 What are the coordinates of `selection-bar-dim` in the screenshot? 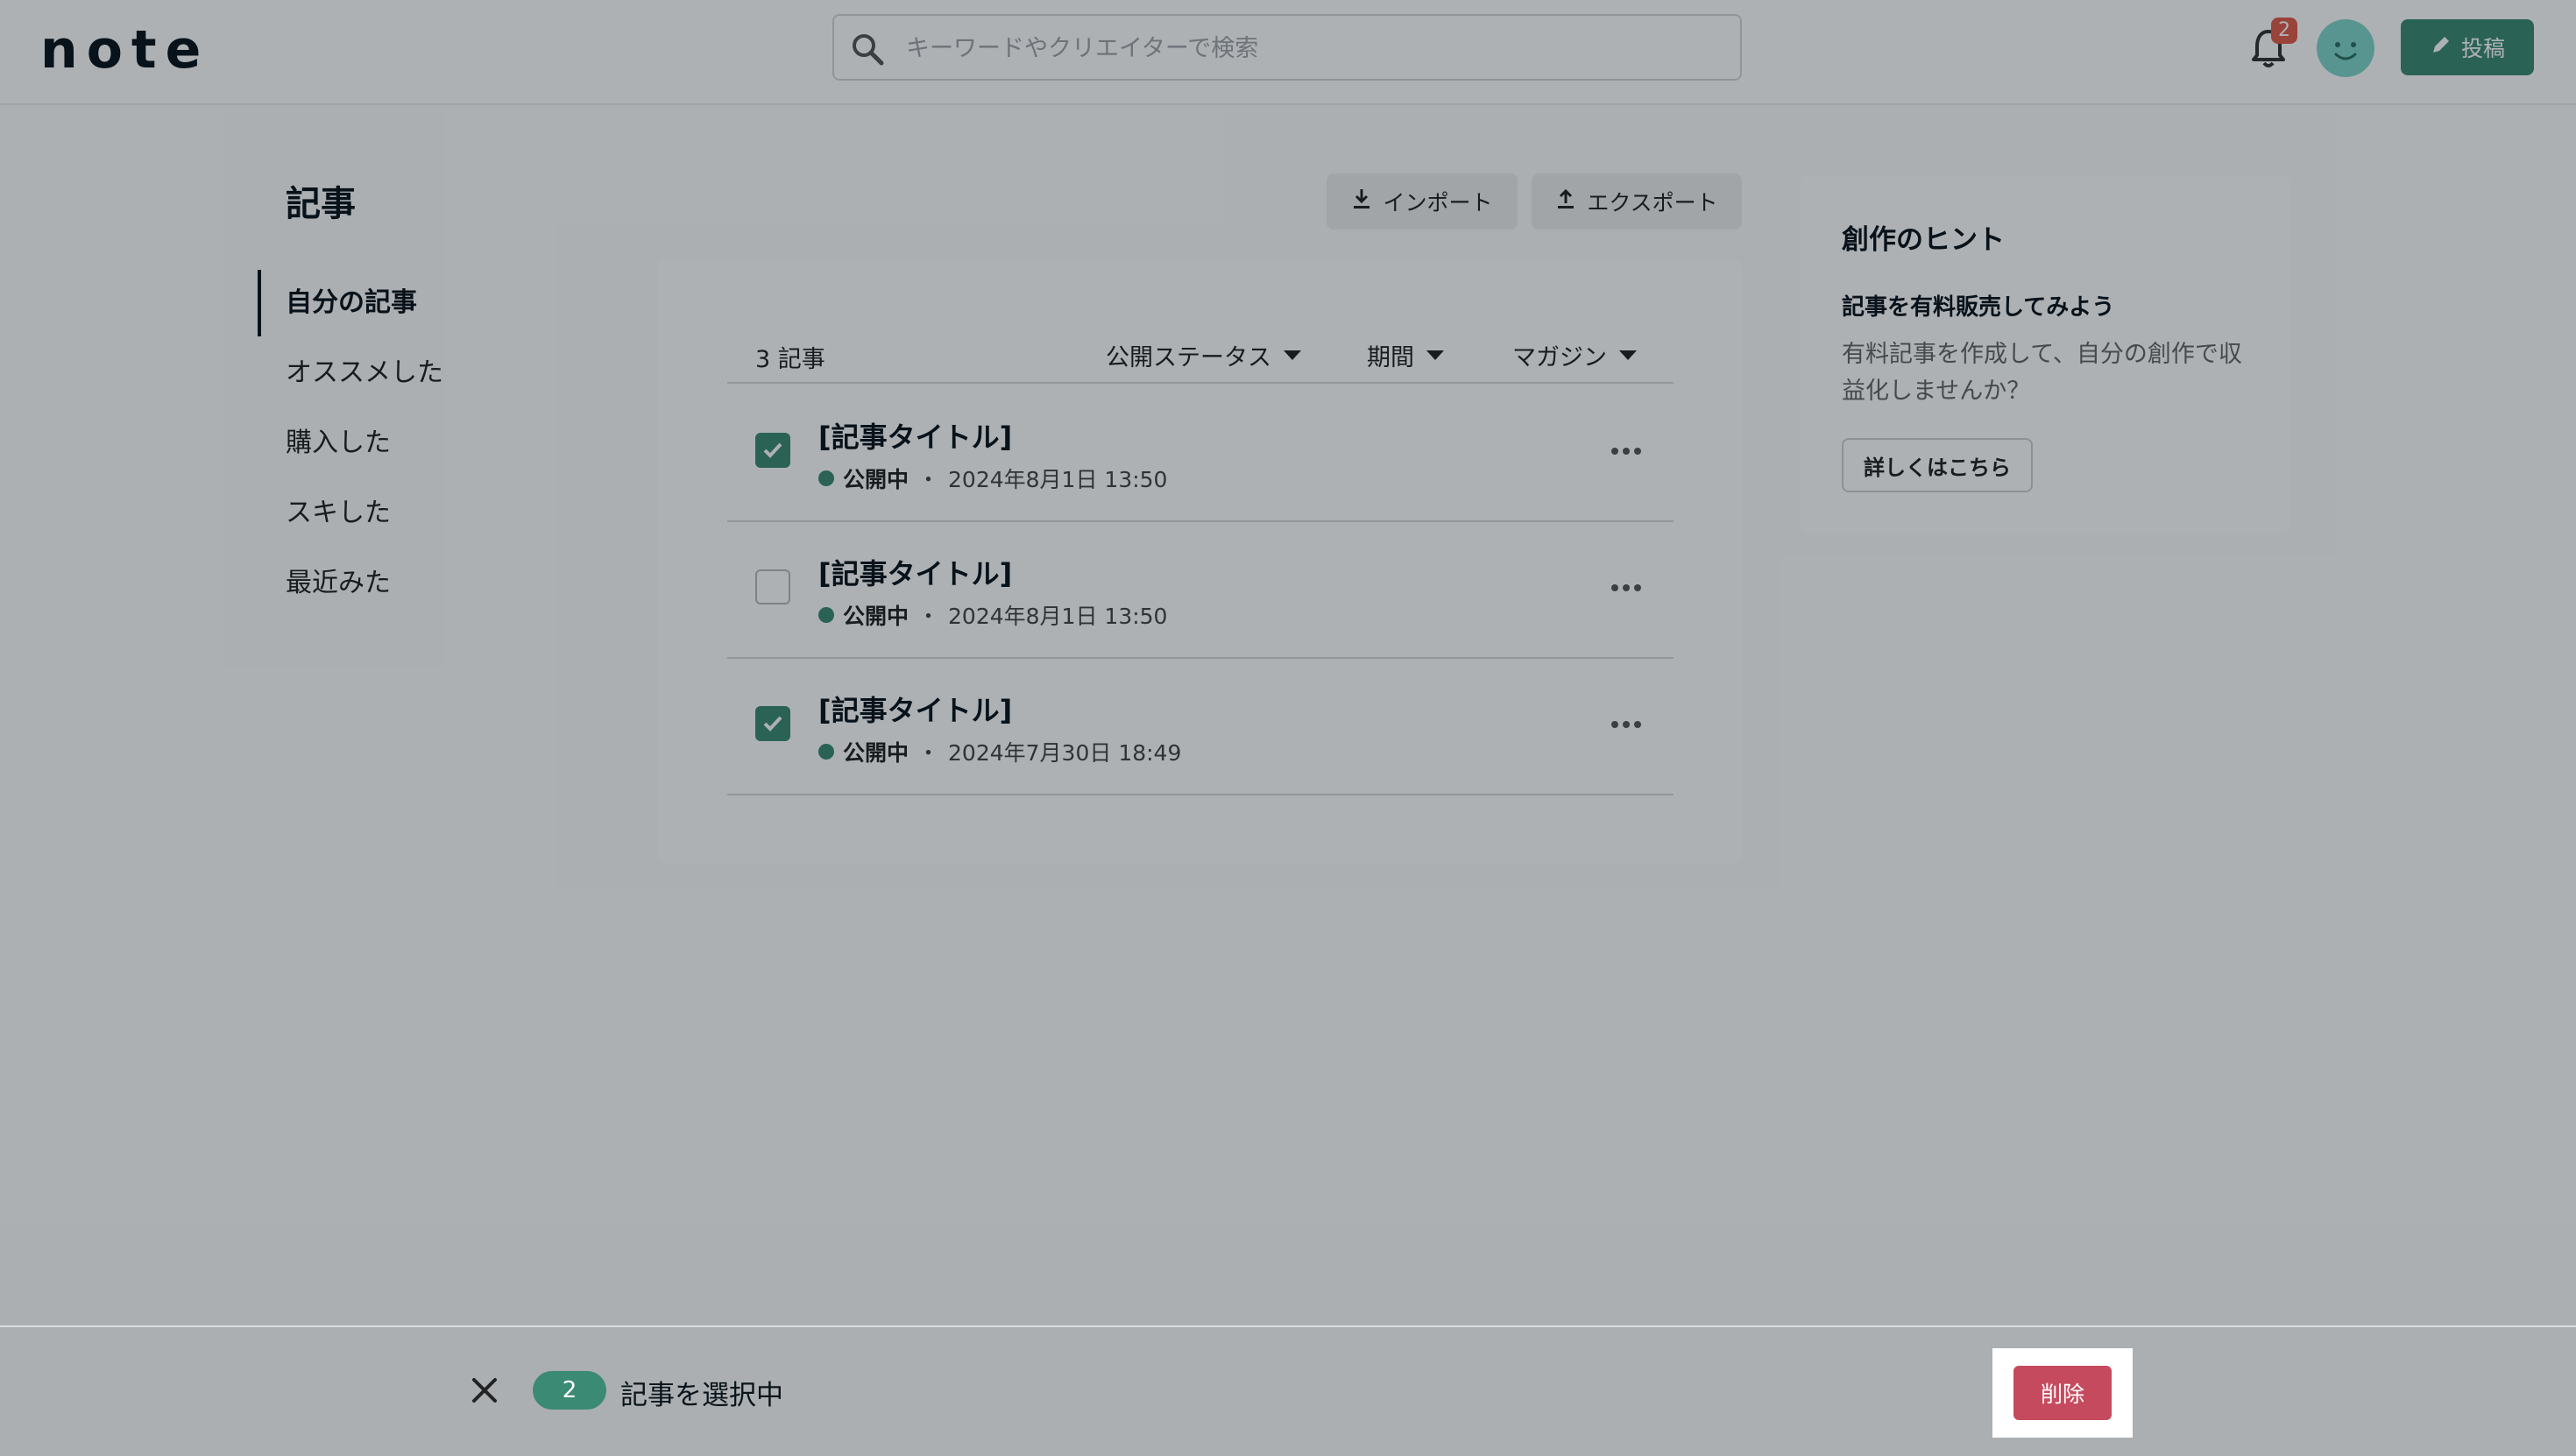 It's located at (1288, 1391).